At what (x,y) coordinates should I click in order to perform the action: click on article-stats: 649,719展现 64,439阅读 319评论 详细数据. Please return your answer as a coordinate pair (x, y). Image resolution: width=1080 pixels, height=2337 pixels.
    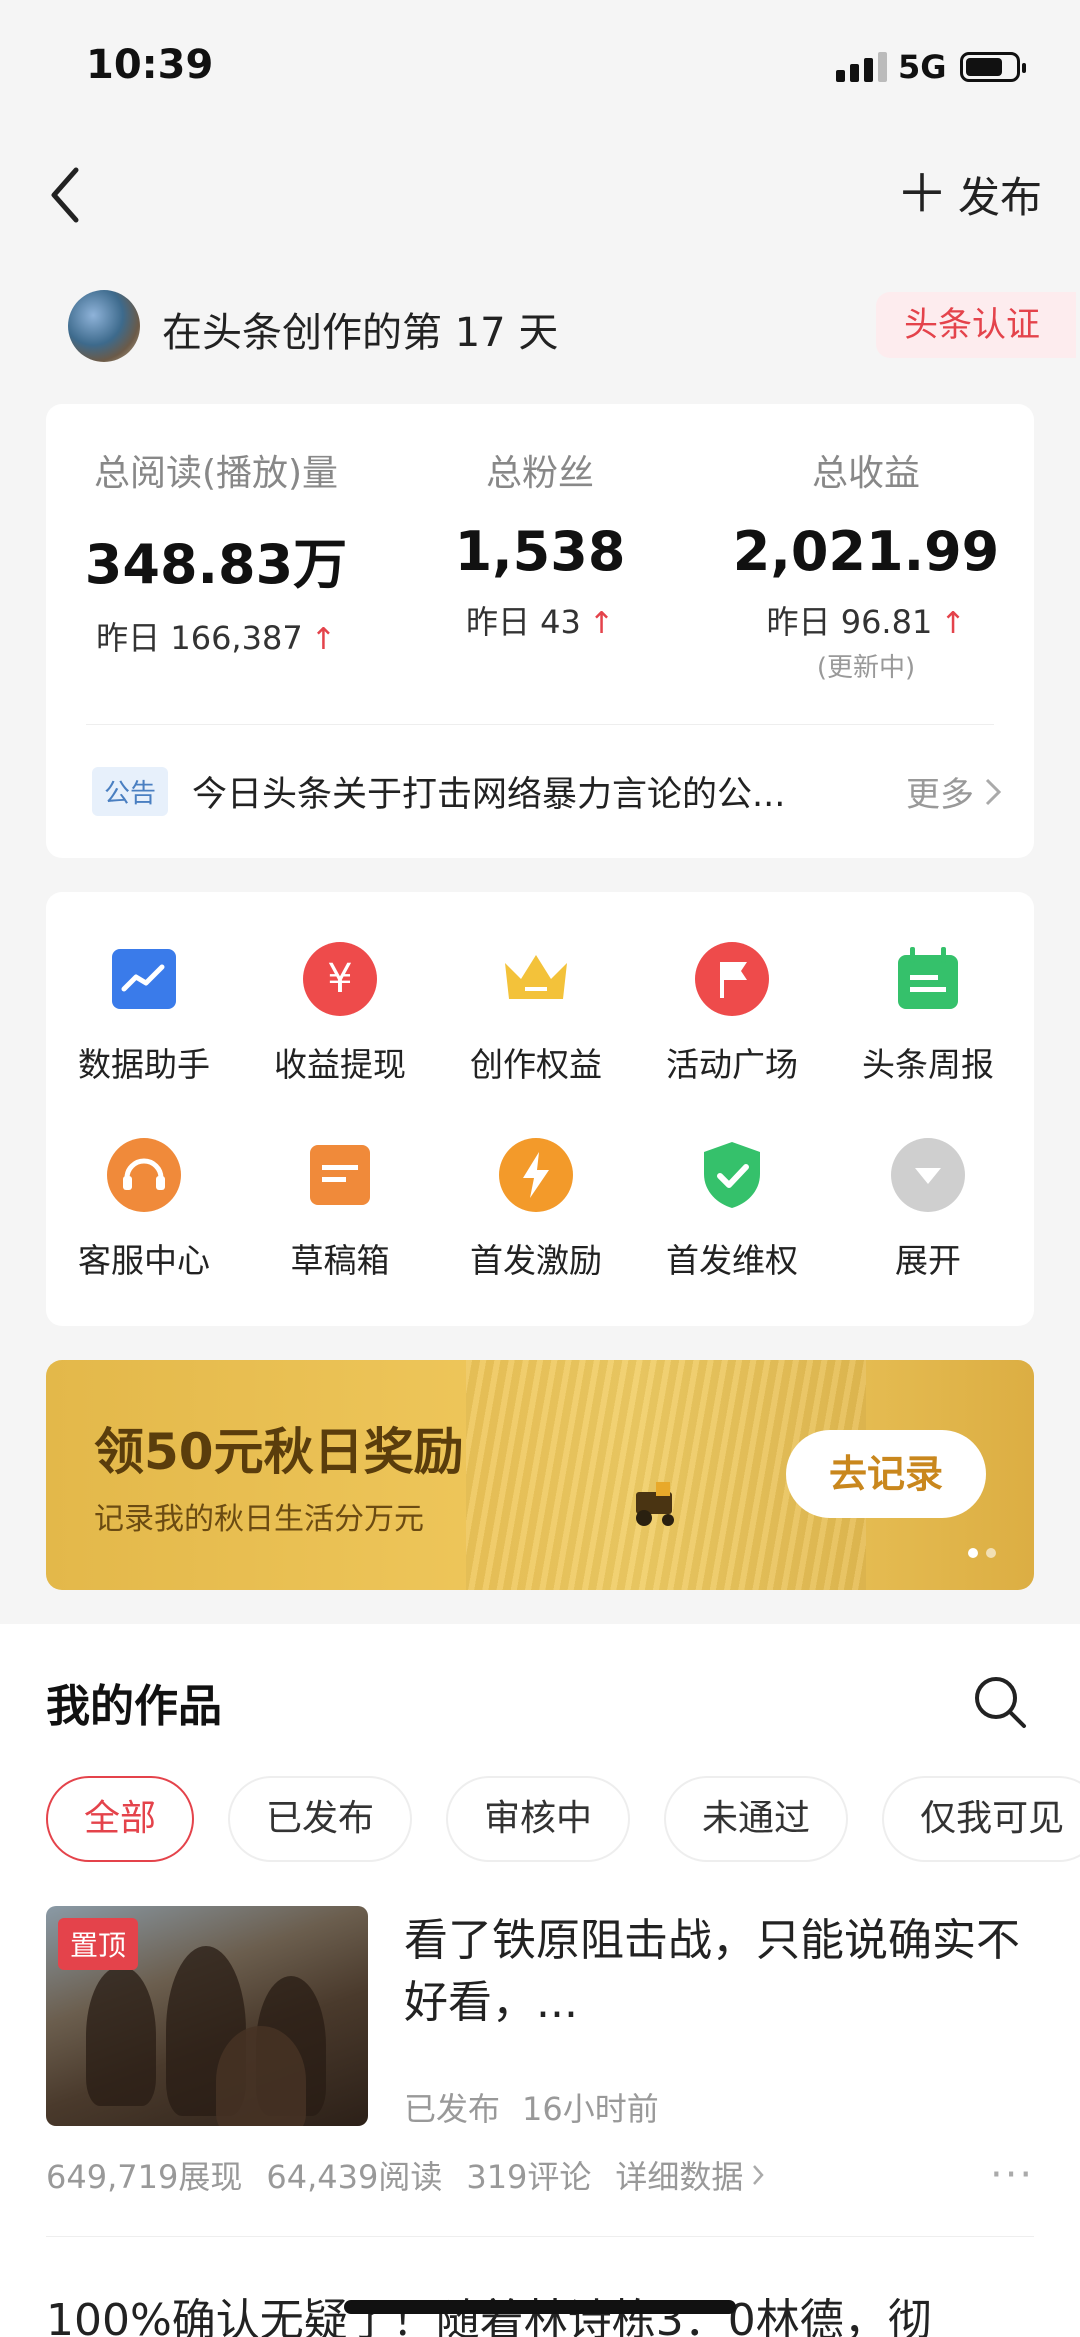
    Looking at the image, I should click on (405, 2175).